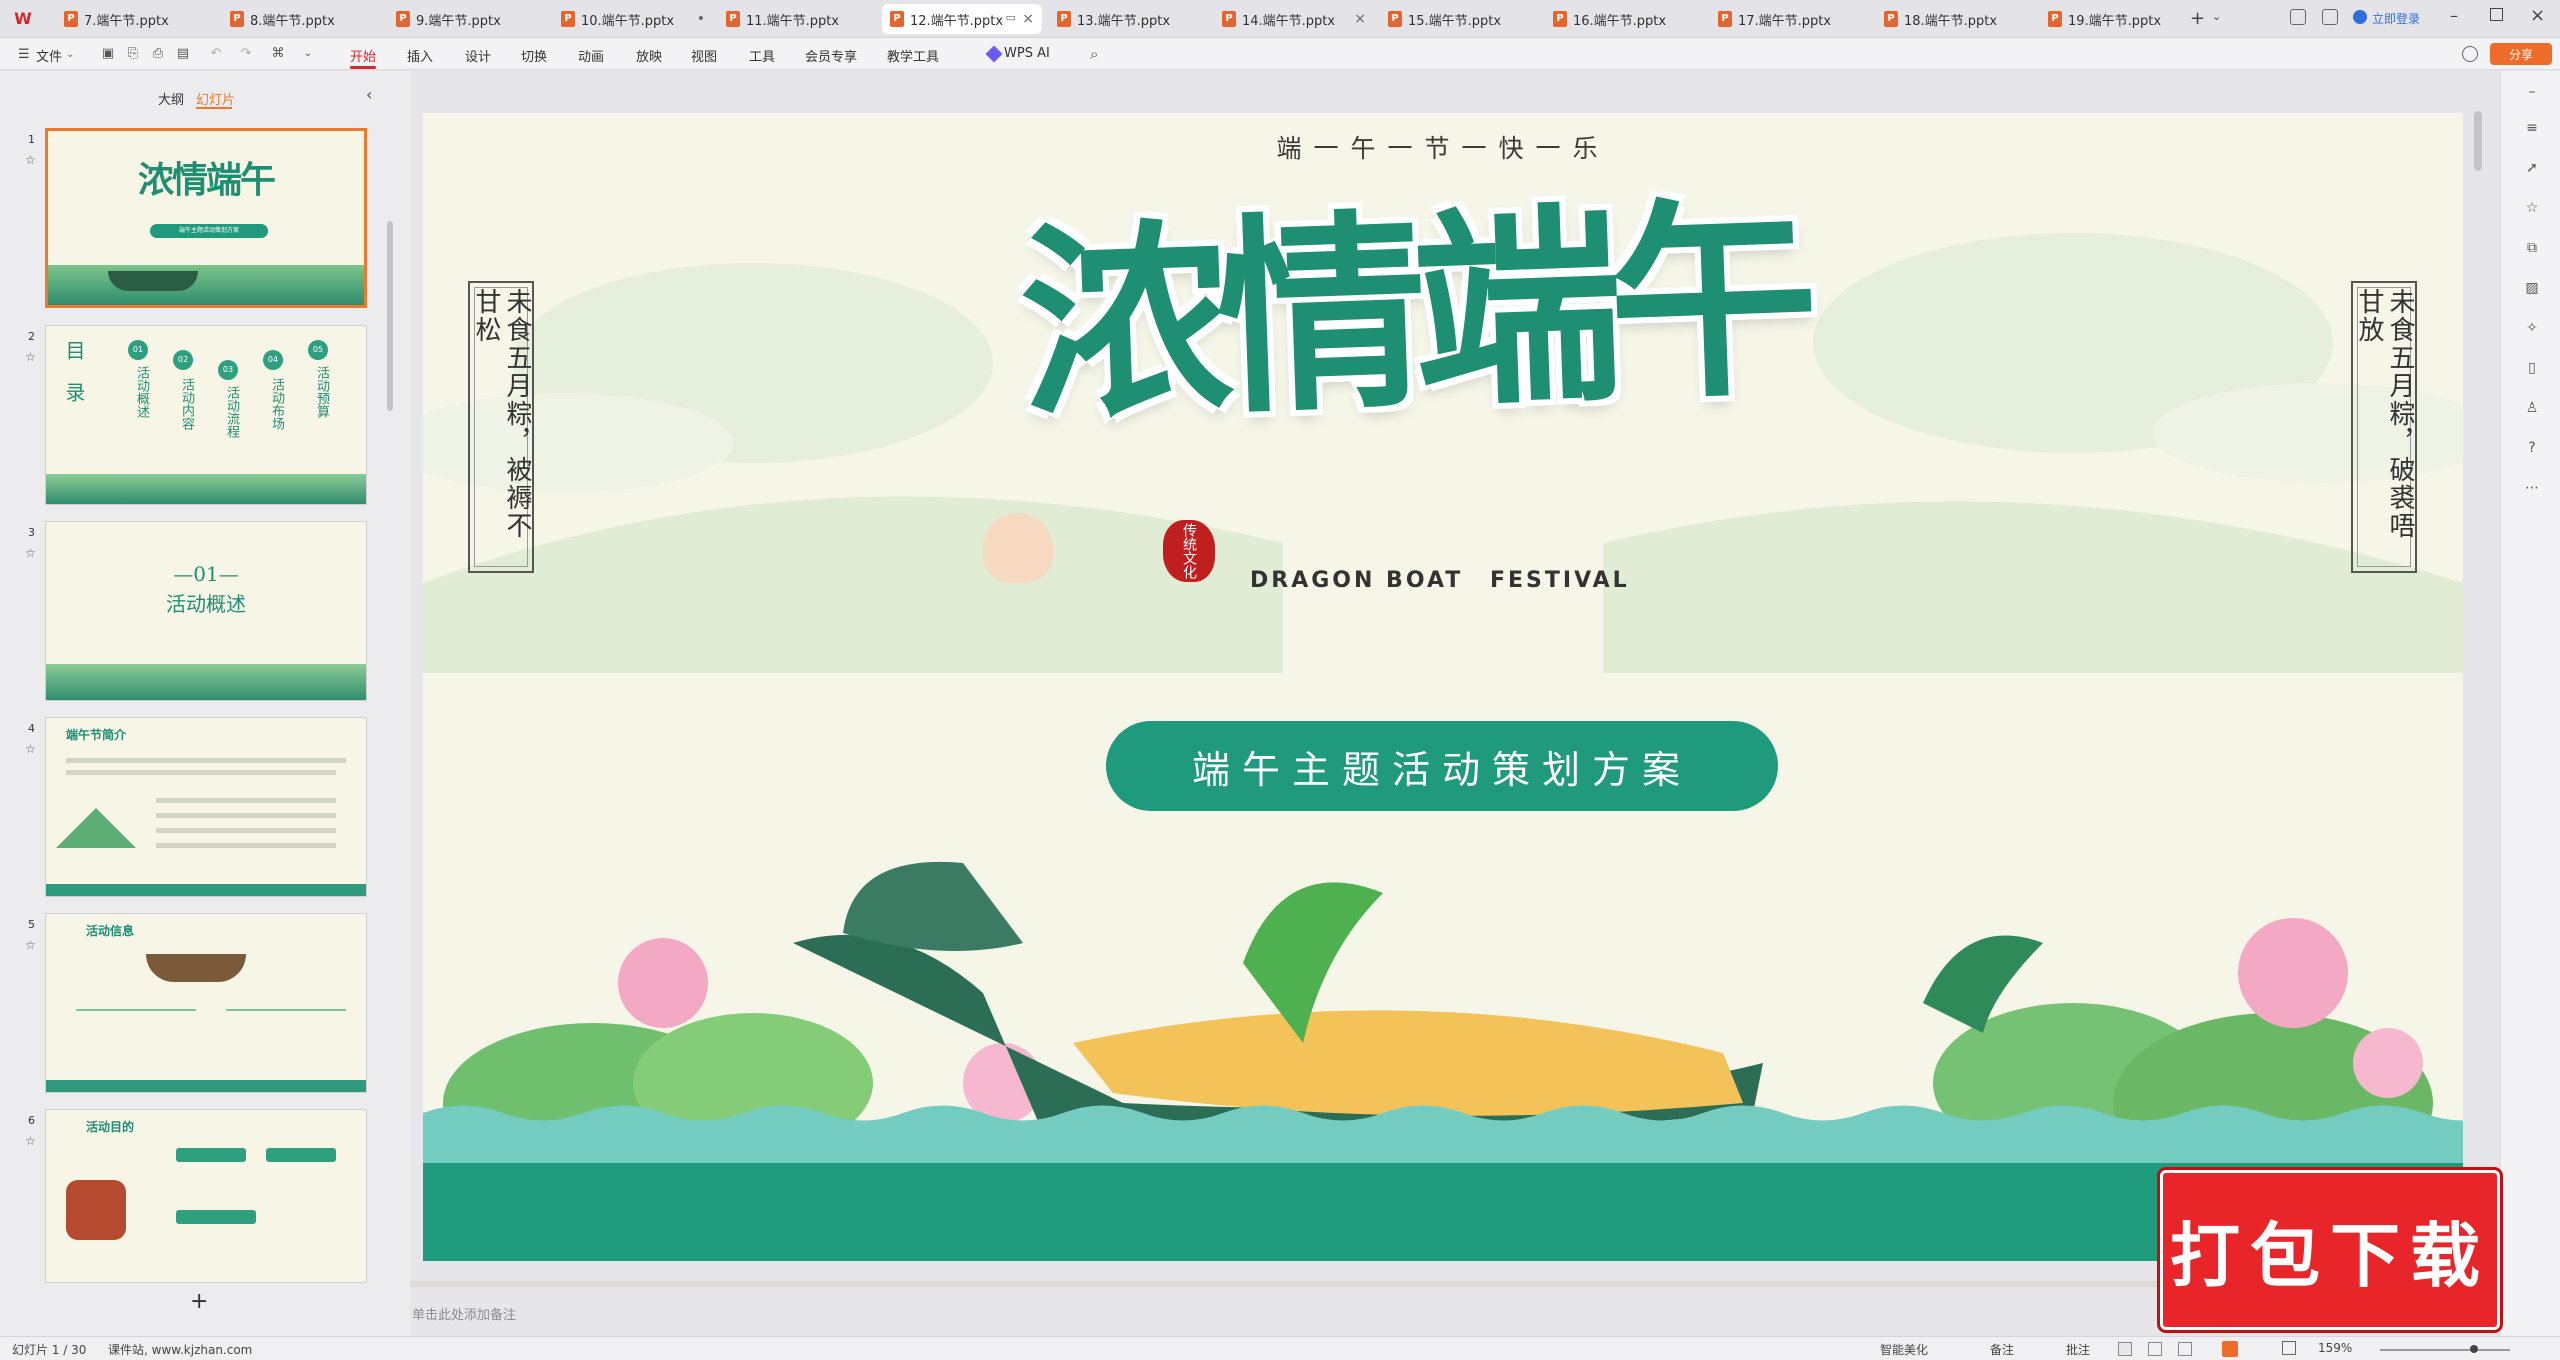 The image size is (2560, 1360). What do you see at coordinates (133, 54) in the screenshot?
I see `export-pdf-icon: ⎘` at bounding box center [133, 54].